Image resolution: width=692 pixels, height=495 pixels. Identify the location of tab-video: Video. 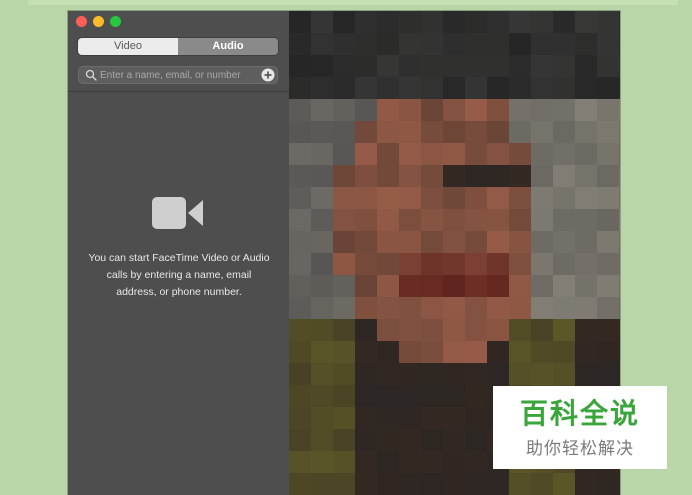
(128, 46).